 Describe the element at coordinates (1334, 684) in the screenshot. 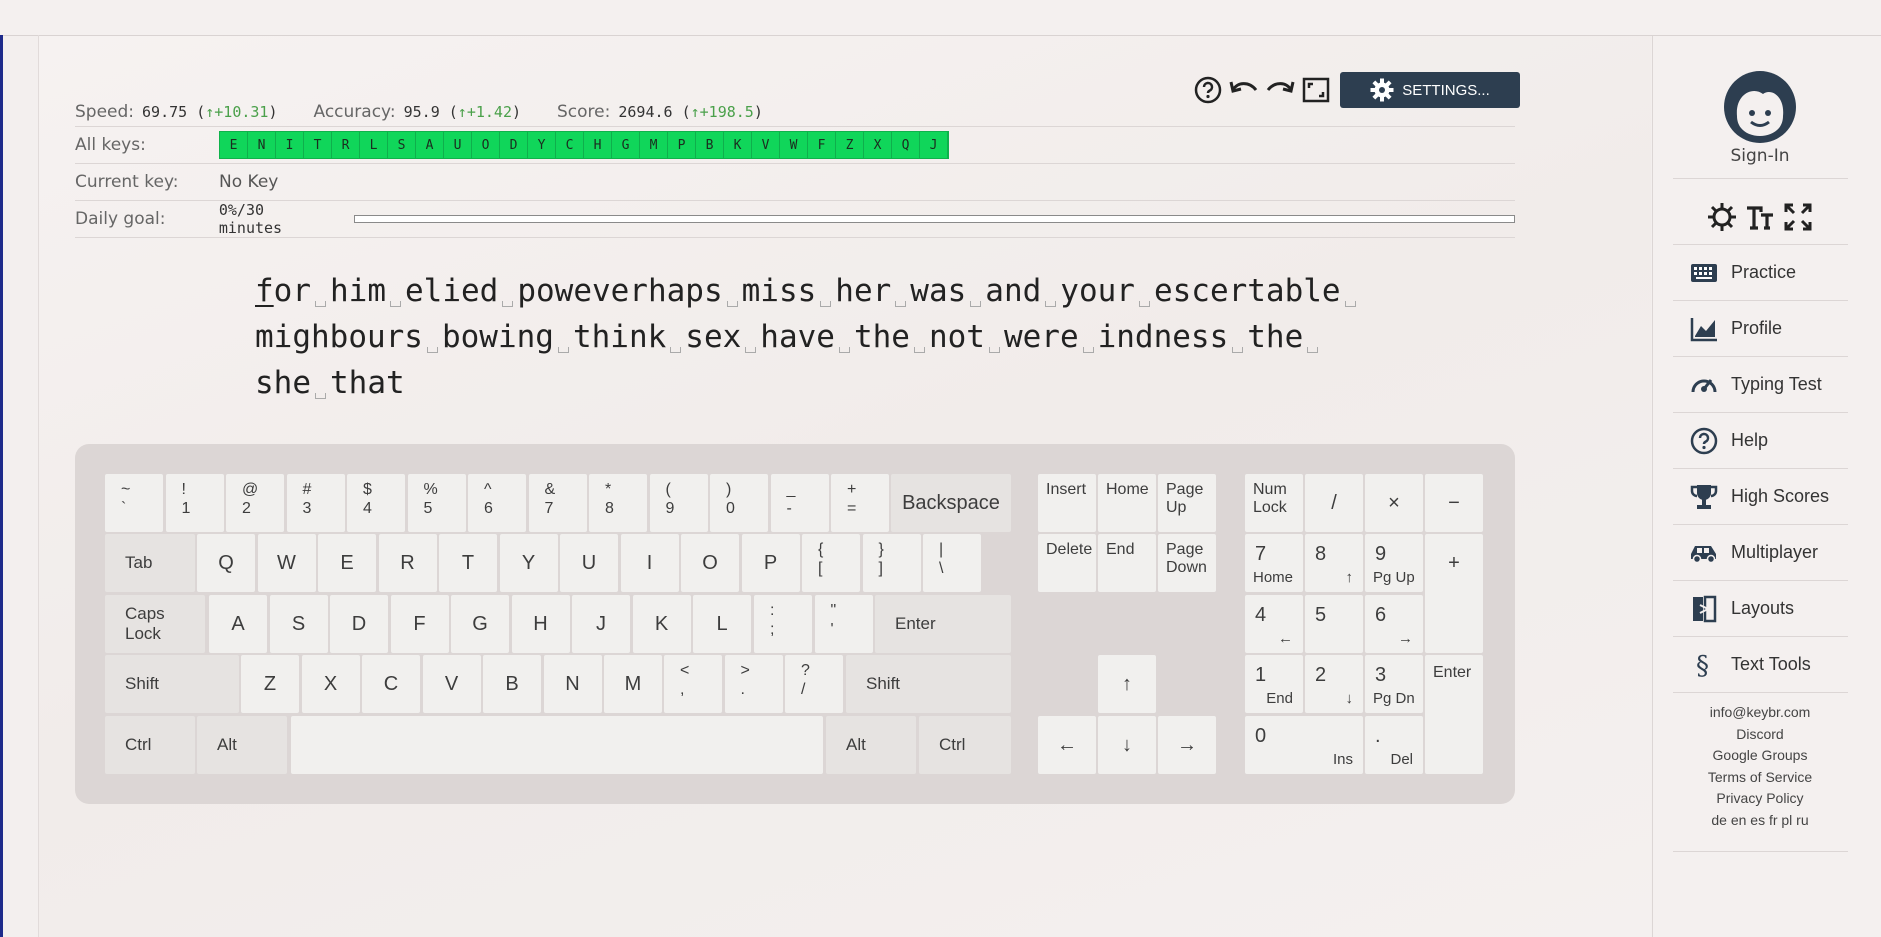

I see `numpad-n2-key: 2 ↓` at that location.